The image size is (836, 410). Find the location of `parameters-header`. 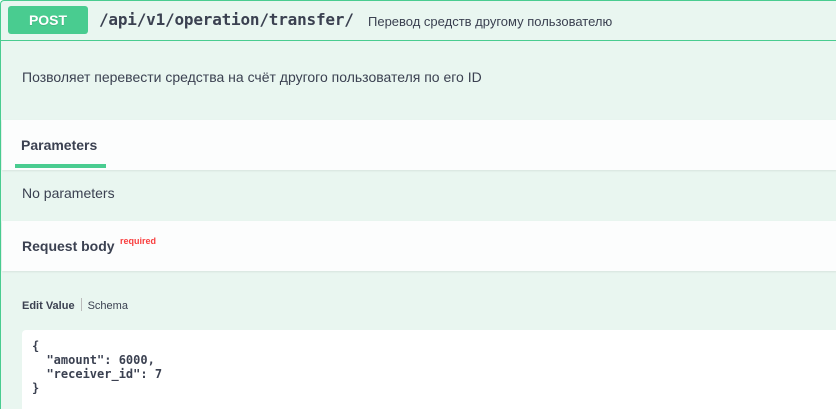

parameters-header is located at coordinates (419, 145).